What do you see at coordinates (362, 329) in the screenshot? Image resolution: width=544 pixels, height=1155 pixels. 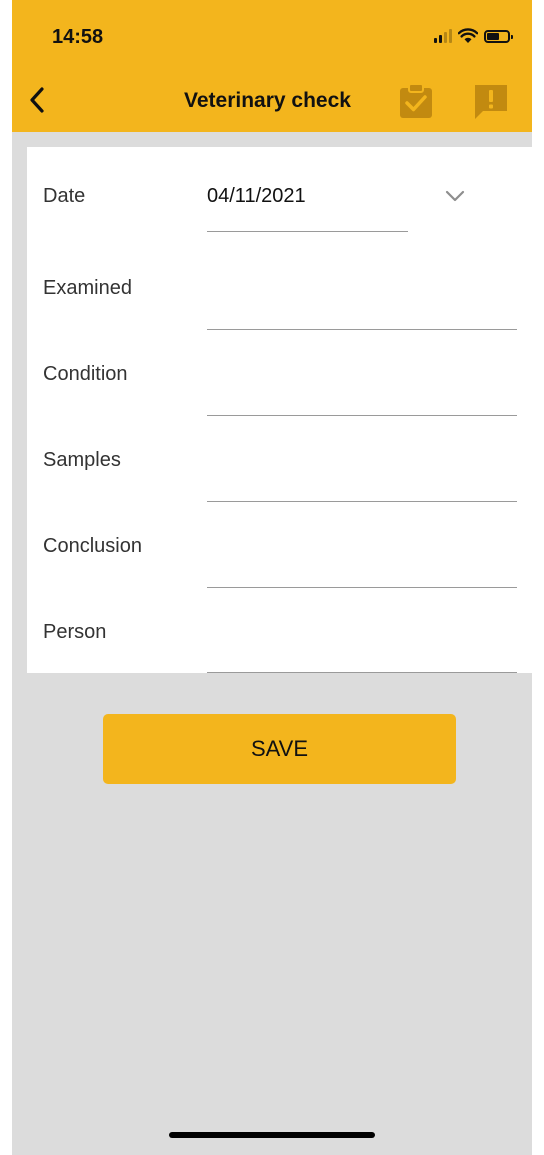 I see `examined-underline` at bounding box center [362, 329].